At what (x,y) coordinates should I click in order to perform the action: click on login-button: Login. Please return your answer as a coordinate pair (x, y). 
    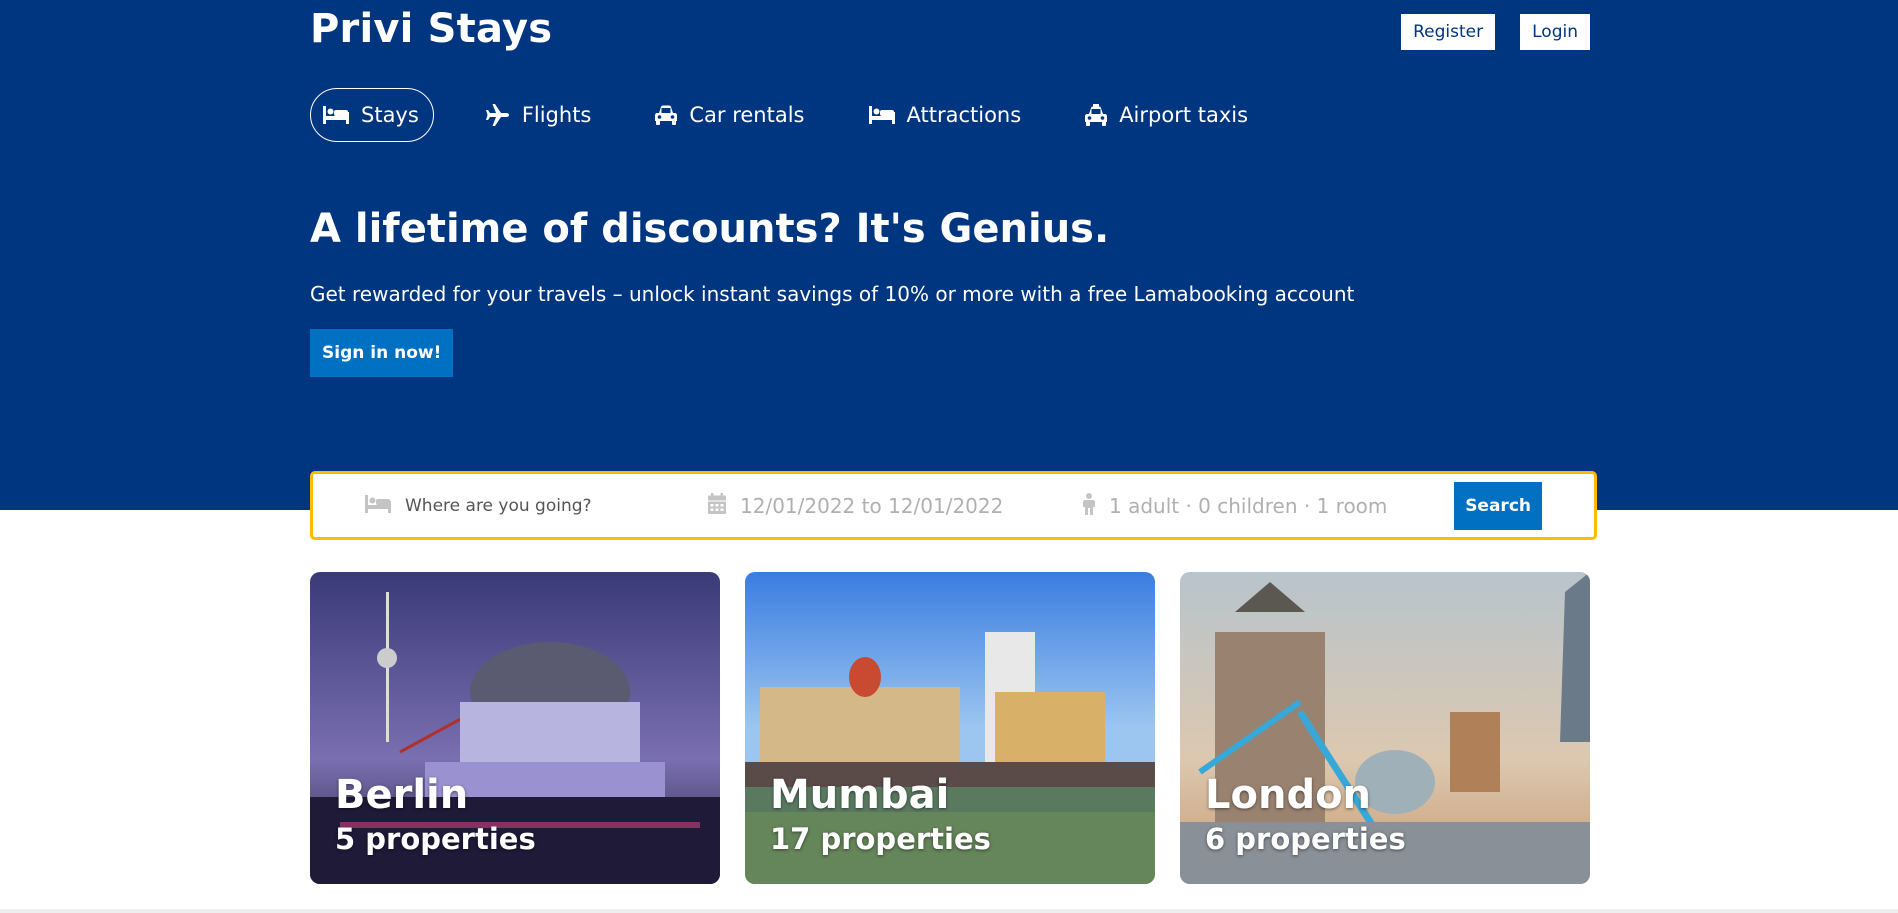
    Looking at the image, I should click on (1555, 32).